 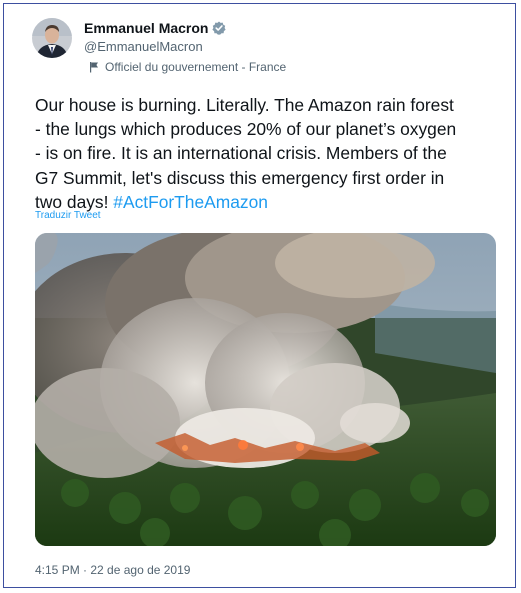 What do you see at coordinates (219, 28) in the screenshot?
I see `verified-badge-icon` at bounding box center [219, 28].